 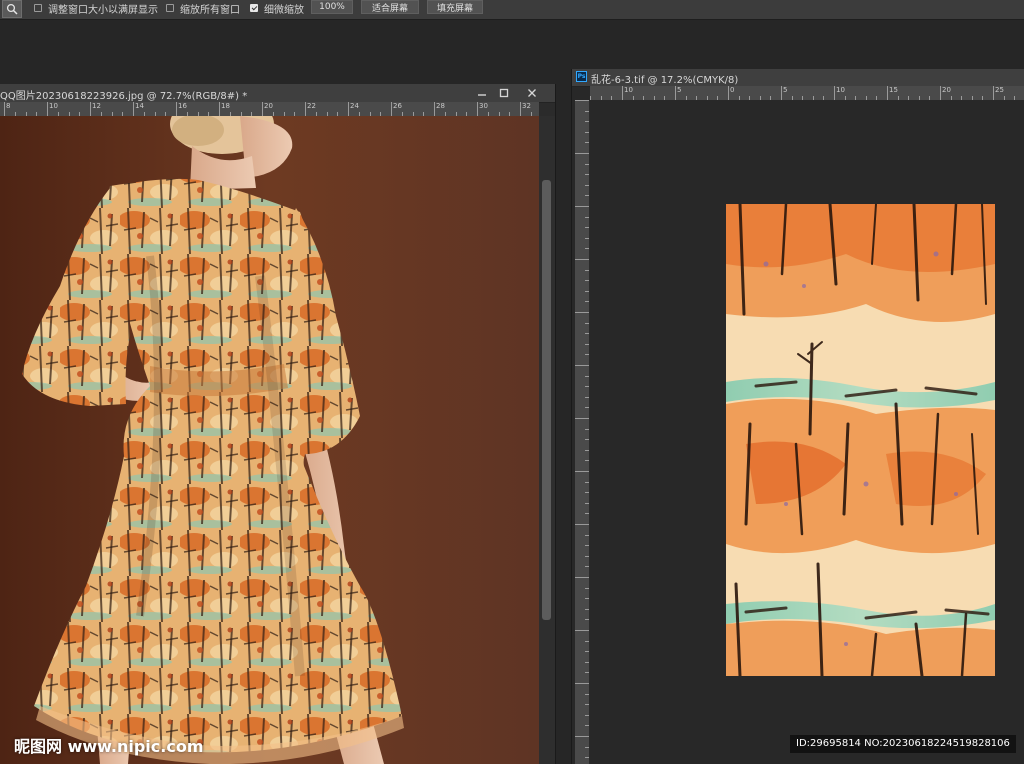 What do you see at coordinates (532, 92) in the screenshot?
I see `close-button` at bounding box center [532, 92].